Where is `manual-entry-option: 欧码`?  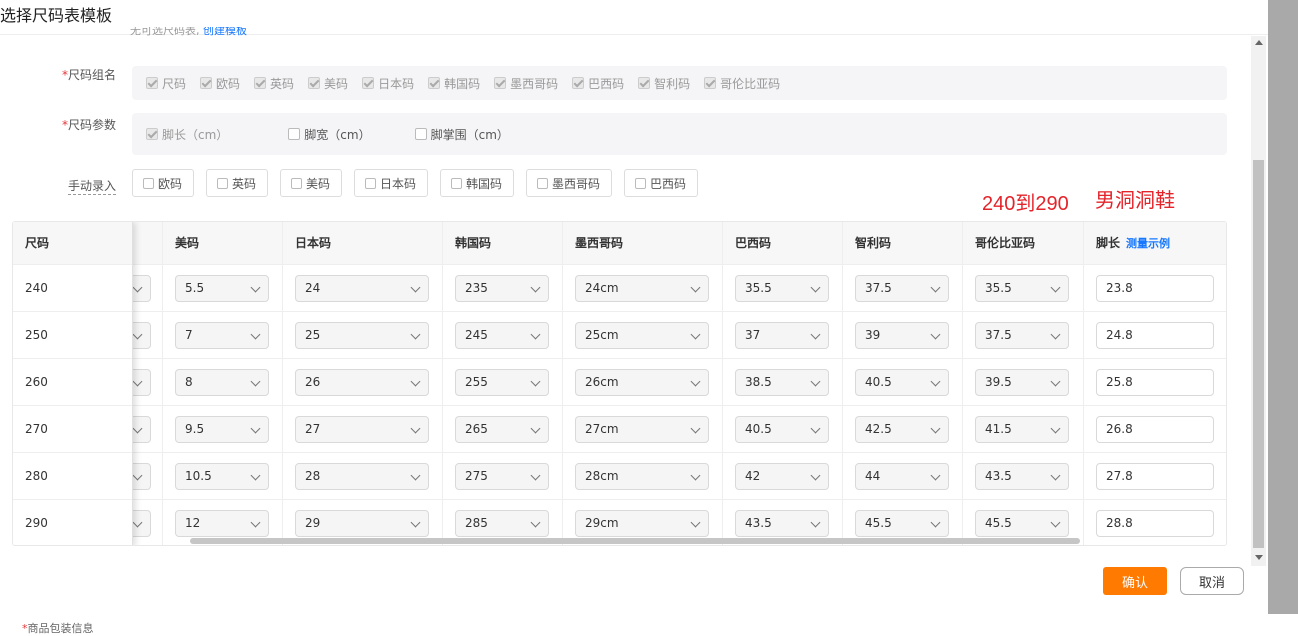
manual-entry-option: 欧码 is located at coordinates (163, 183).